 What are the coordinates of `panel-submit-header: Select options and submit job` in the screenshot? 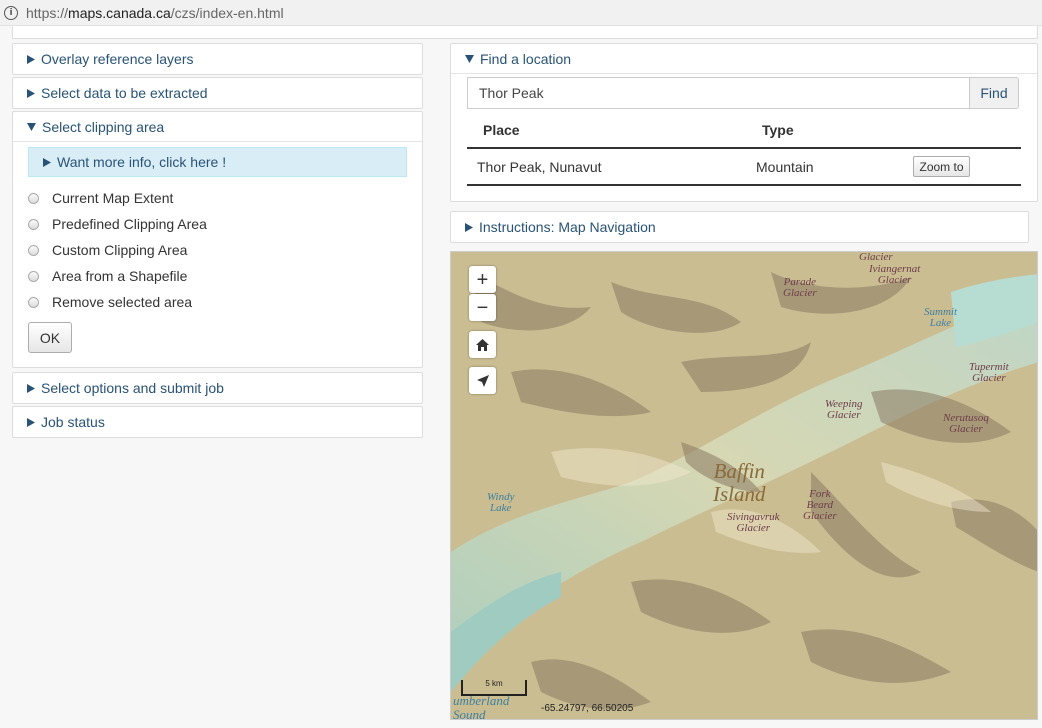 It's located at (217, 388).